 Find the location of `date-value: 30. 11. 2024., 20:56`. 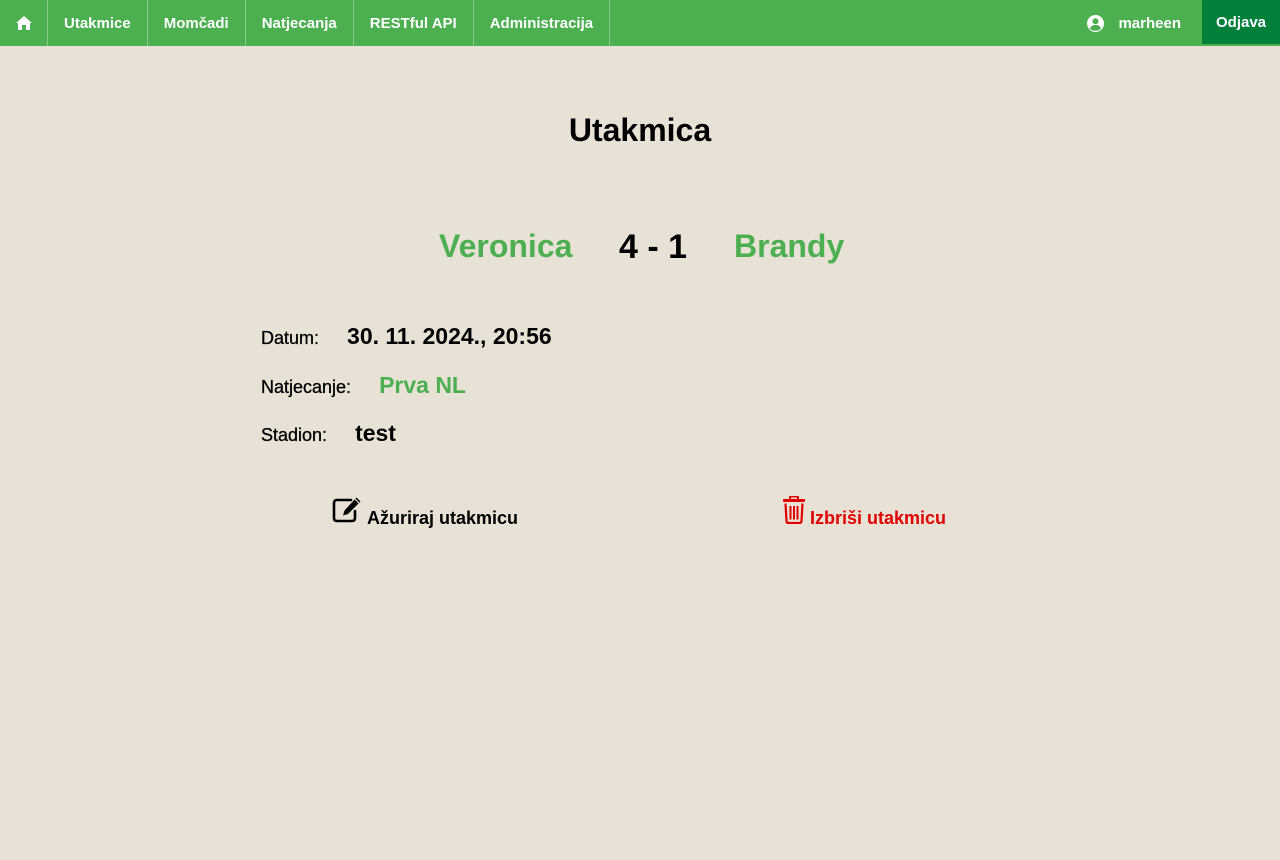

date-value: 30. 11. 2024., 20:56 is located at coordinates (449, 336).